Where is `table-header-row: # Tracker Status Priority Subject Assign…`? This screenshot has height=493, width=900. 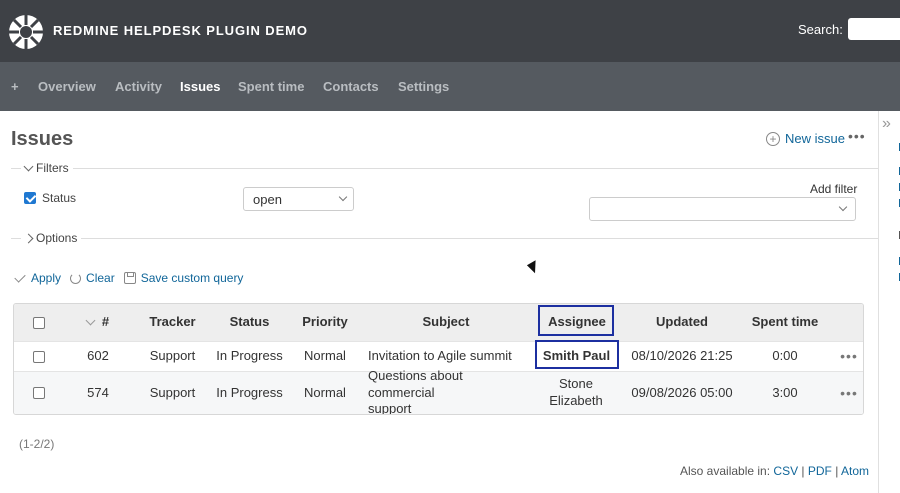 table-header-row: # Tracker Status Priority Subject Assign… is located at coordinates (438, 322).